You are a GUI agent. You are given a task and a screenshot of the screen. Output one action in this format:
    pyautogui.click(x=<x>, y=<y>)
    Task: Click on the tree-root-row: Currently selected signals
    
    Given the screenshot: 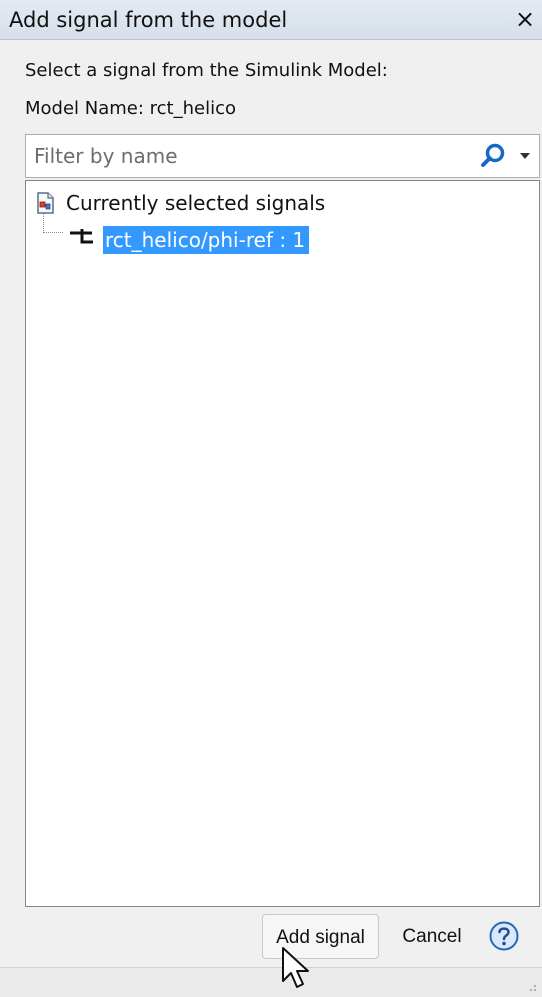 What is the action you would take?
    pyautogui.click(x=179, y=203)
    